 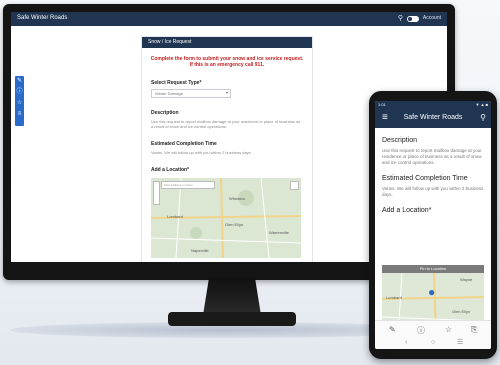 I want to click on status-icons: ▼ ▲ ■, so click(x=481, y=104).